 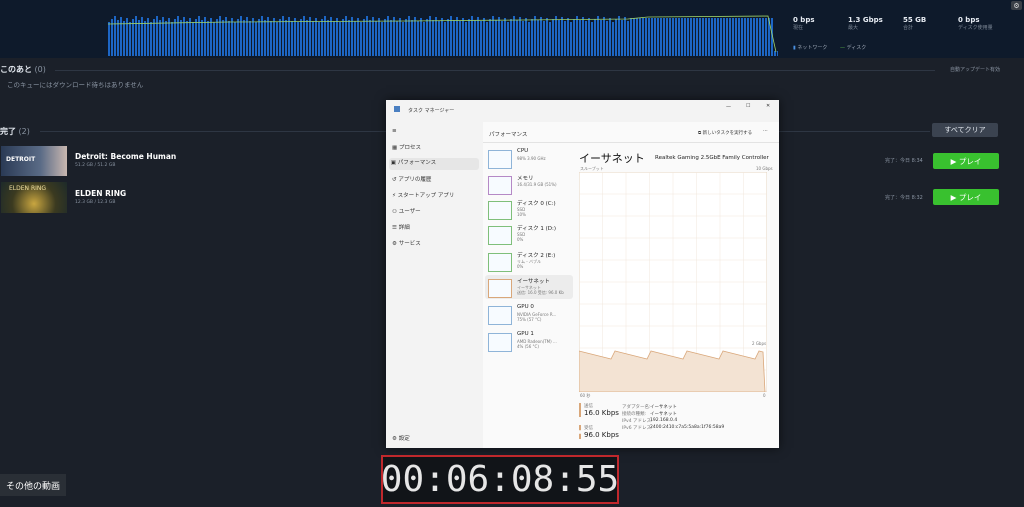 What do you see at coordinates (966, 161) in the screenshot?
I see `play-button-detroit: ▶ プレイ` at bounding box center [966, 161].